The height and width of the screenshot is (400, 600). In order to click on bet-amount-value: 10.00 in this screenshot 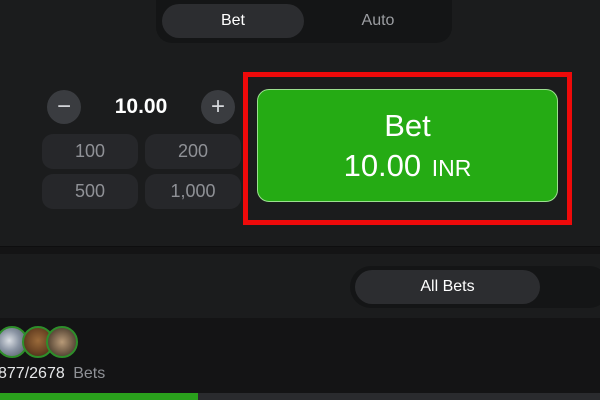, I will do `click(141, 107)`.